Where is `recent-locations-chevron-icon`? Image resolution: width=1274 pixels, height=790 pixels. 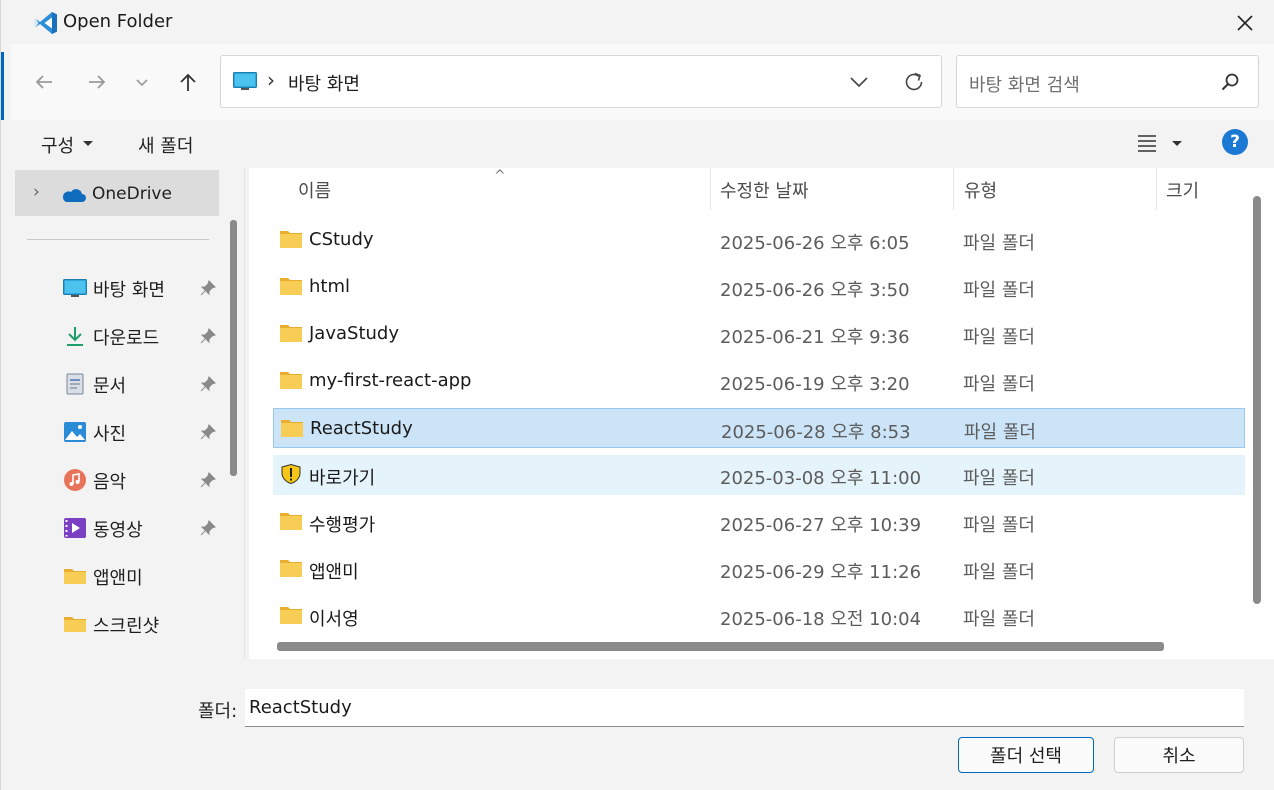
recent-locations-chevron-icon is located at coordinates (142, 82).